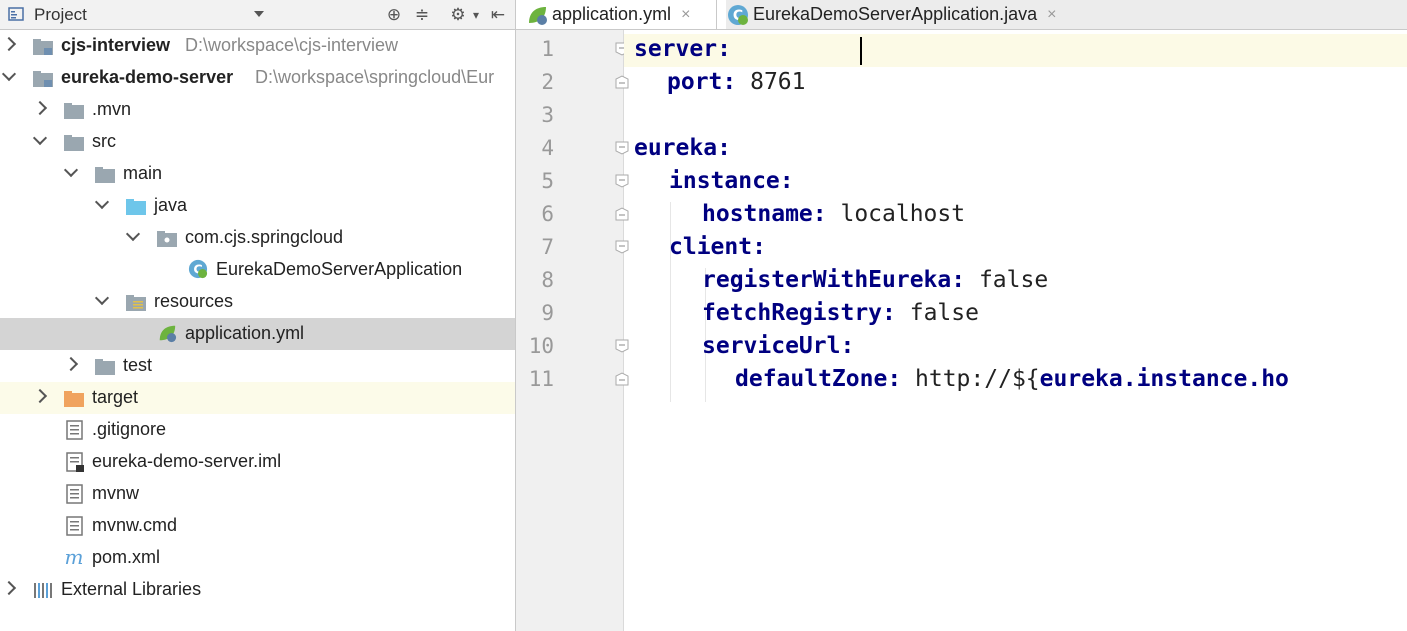 Image resolution: width=1407 pixels, height=631 pixels. I want to click on tree-item-iml: eureka-demo-server.iml, so click(257, 462).